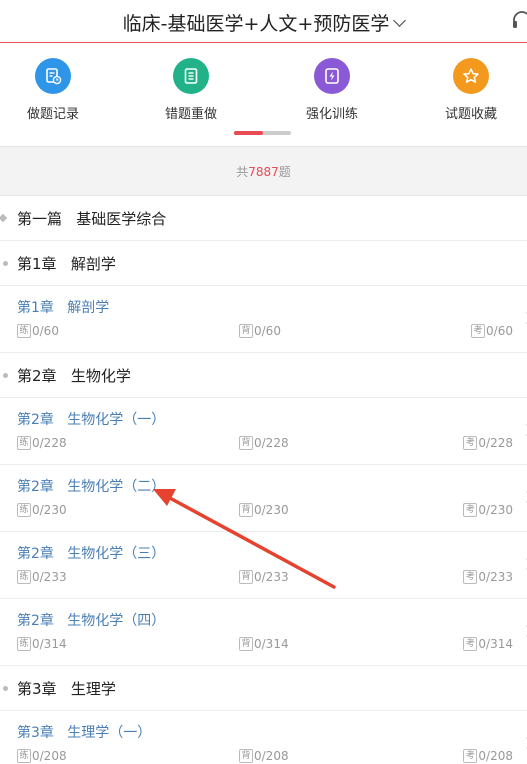  I want to click on quick-action-history: 做题记录, so click(54, 90).